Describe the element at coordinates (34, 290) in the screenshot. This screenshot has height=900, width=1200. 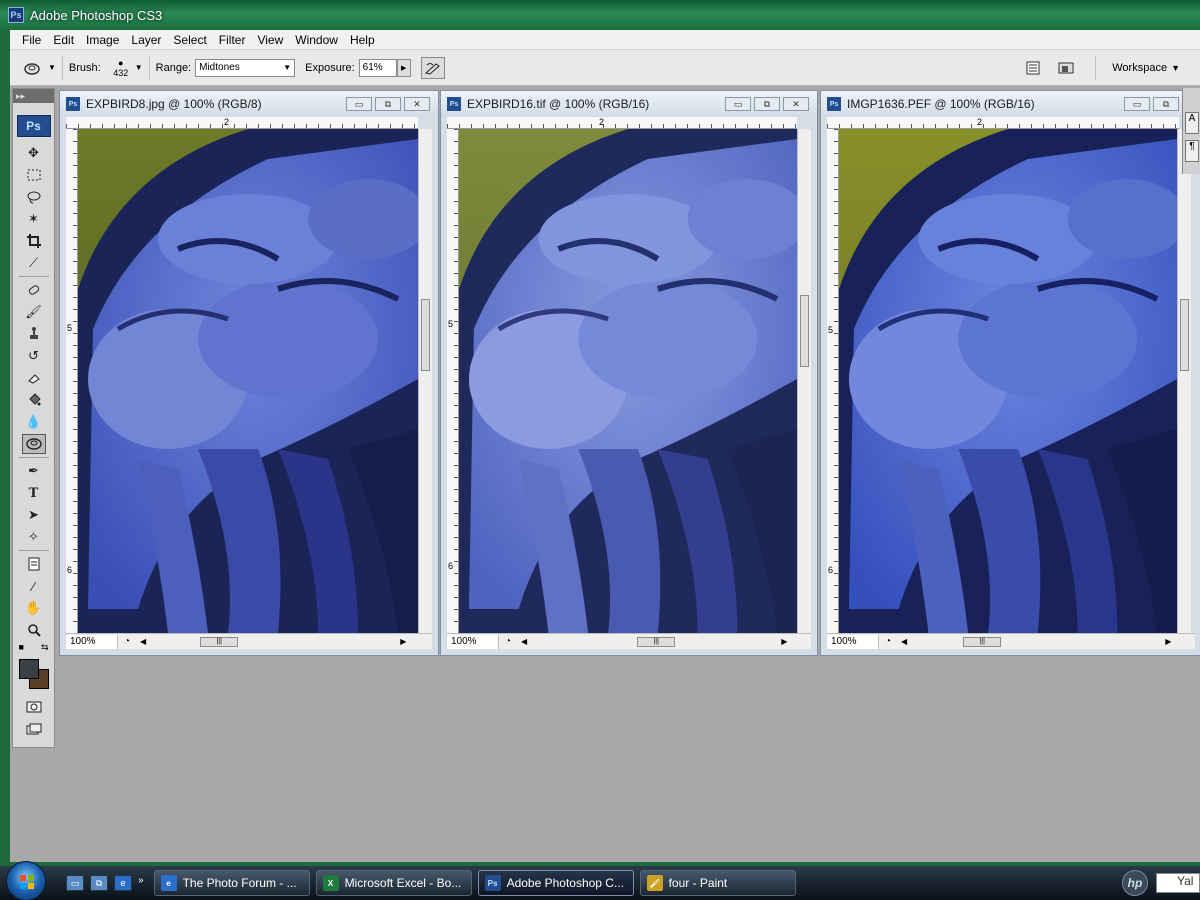
I see `healing-brush-icon` at that location.